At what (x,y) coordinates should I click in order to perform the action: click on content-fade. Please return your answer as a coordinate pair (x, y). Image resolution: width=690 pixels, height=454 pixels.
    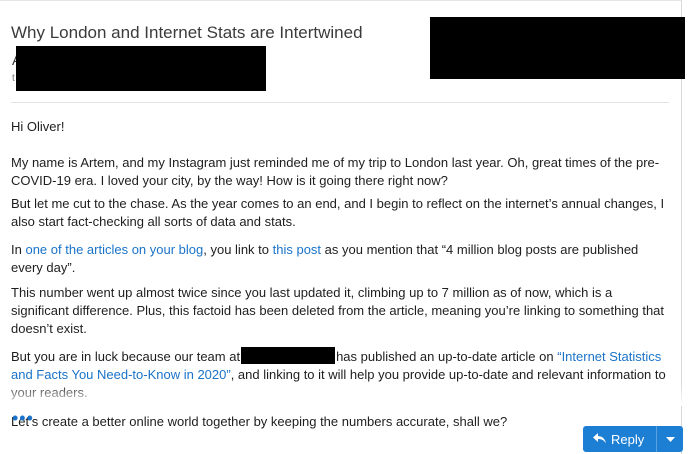
    Looking at the image, I should click on (341, 395).